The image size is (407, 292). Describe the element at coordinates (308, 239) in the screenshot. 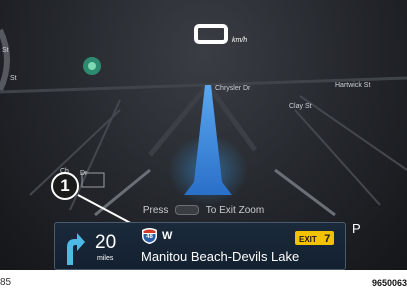

I see `exit-label: EXIT` at that location.